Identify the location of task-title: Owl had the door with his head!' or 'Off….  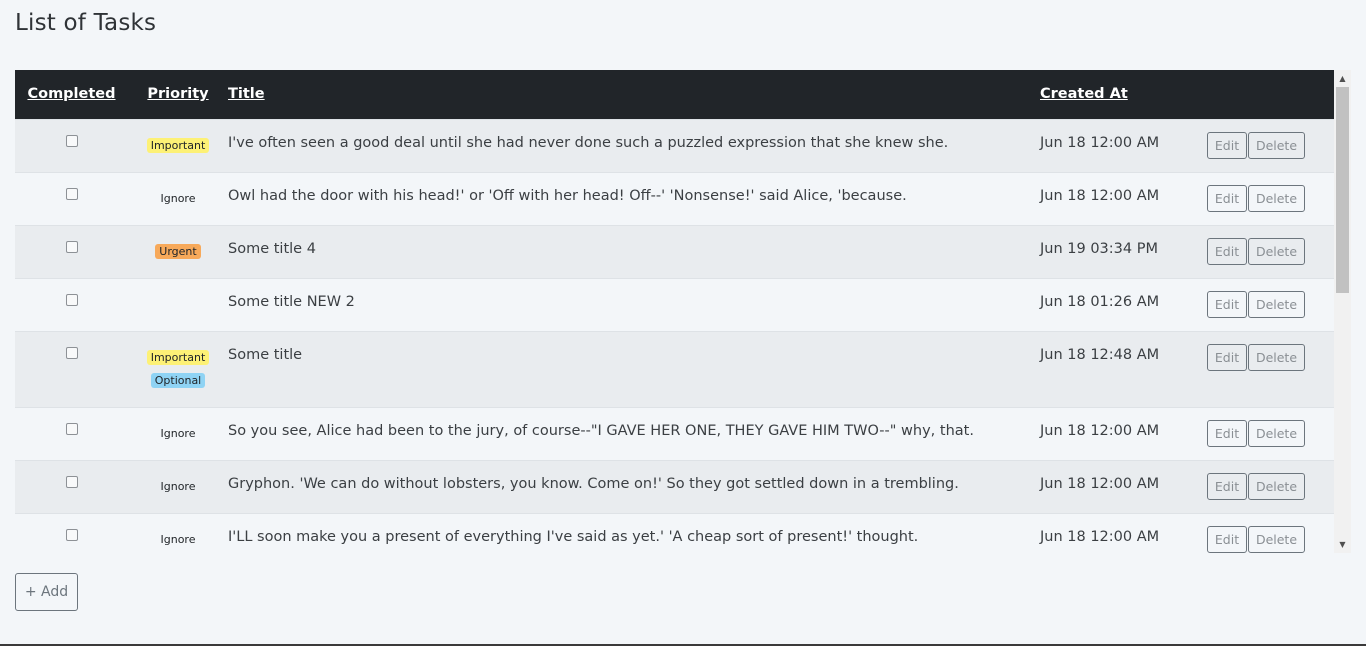
(567, 195).